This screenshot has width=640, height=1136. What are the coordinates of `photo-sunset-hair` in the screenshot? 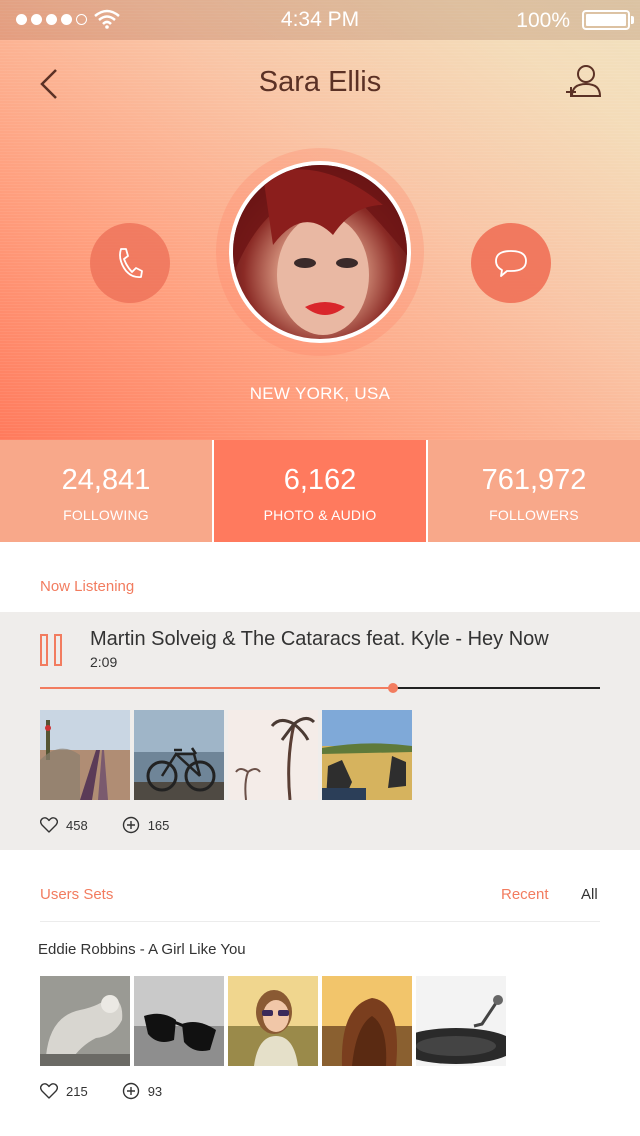 It's located at (367, 1021).